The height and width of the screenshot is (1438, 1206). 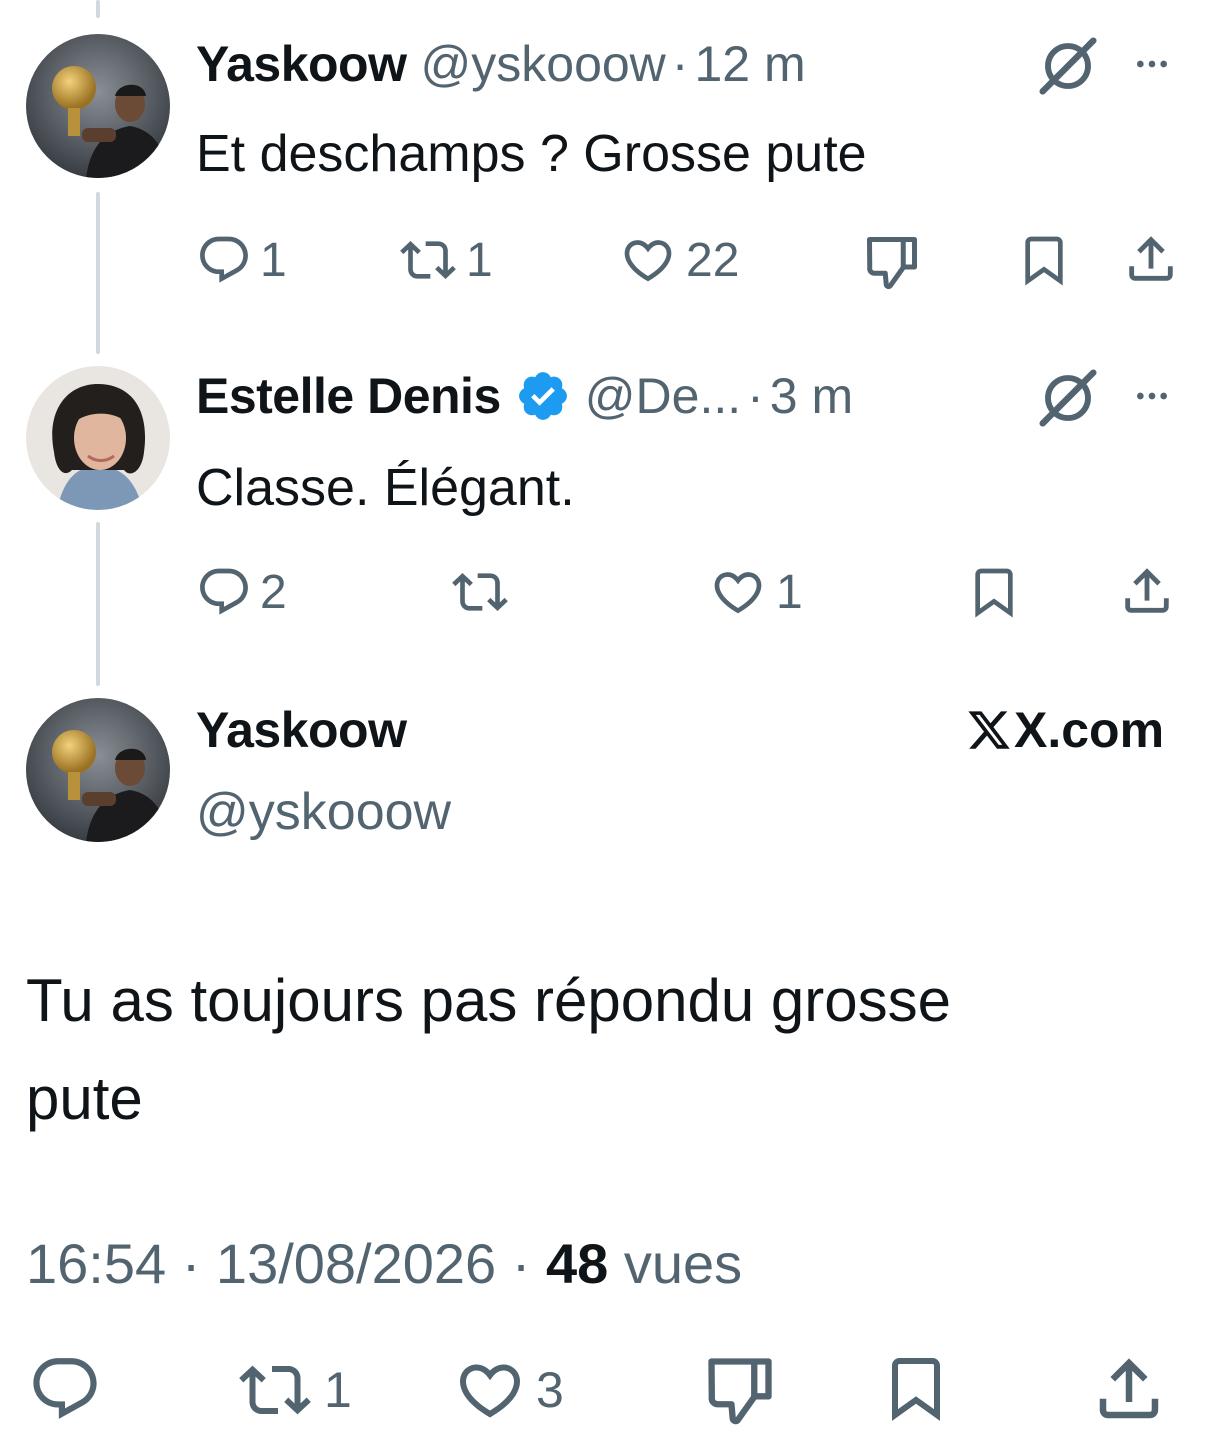 What do you see at coordinates (356, 1263) in the screenshot?
I see `post-date: 13/08/2026` at bounding box center [356, 1263].